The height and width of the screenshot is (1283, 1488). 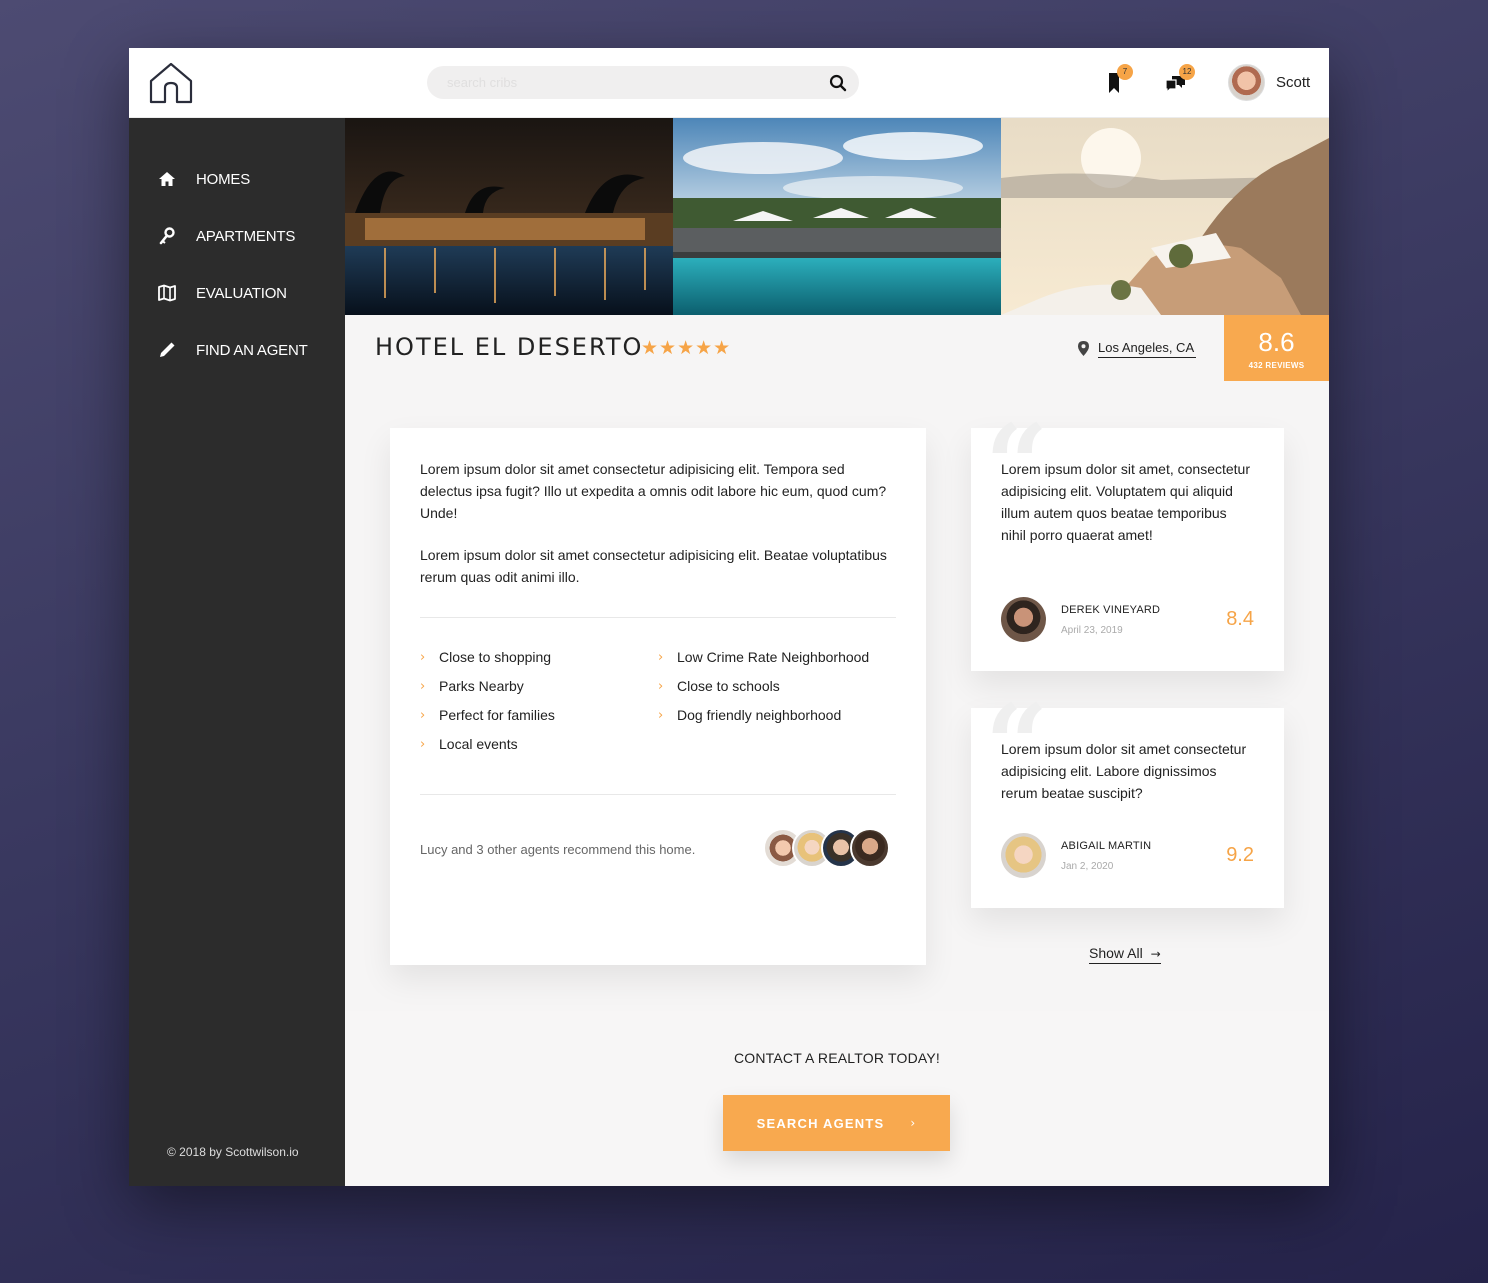 What do you see at coordinates (1240, 619) in the screenshot?
I see `review-score: 8.4` at bounding box center [1240, 619].